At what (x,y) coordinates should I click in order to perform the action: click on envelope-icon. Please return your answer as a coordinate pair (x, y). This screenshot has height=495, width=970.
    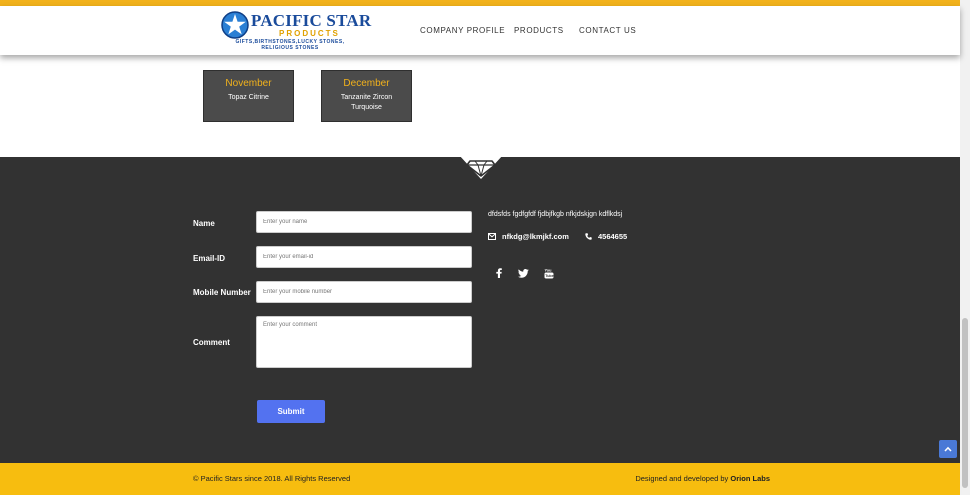
    Looking at the image, I should click on (492, 236).